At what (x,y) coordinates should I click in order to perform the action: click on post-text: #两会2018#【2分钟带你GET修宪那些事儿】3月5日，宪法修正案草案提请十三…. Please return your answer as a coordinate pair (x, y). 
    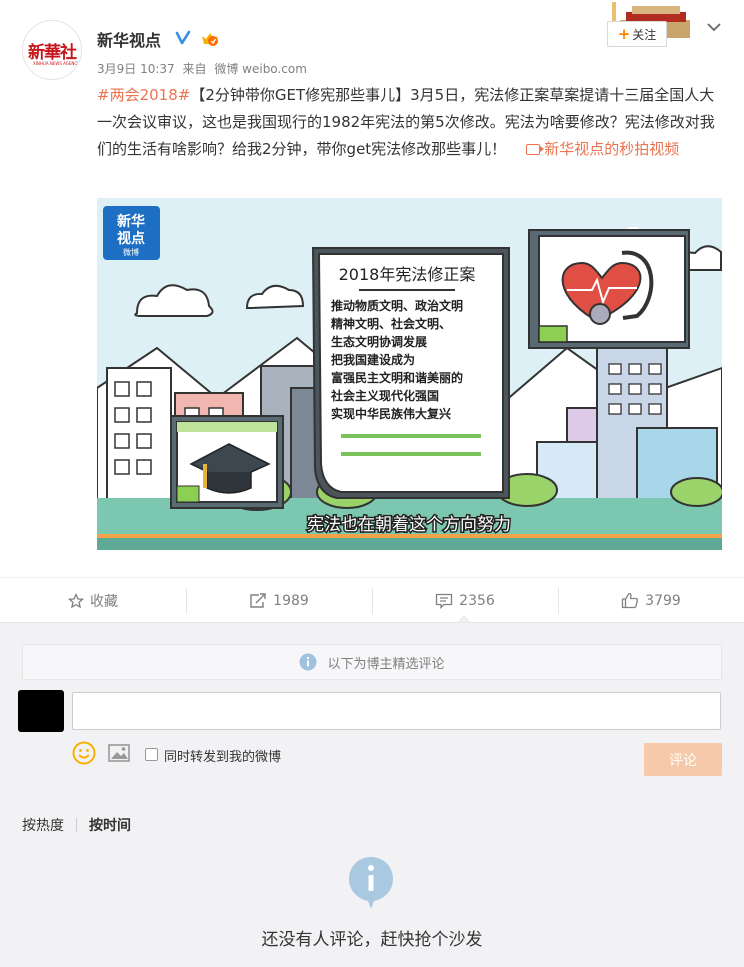
    Looking at the image, I should click on (409, 122).